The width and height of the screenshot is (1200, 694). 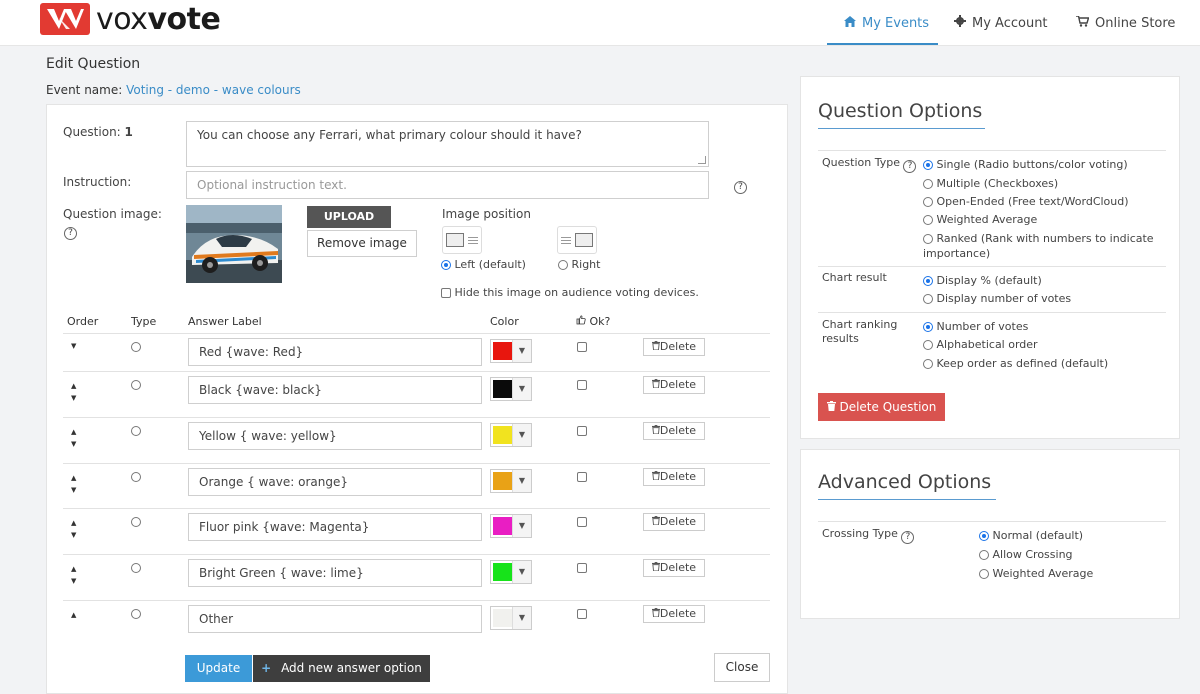 I want to click on ranking-defined-option: Keep order as defined (default), so click(x=1015, y=363).